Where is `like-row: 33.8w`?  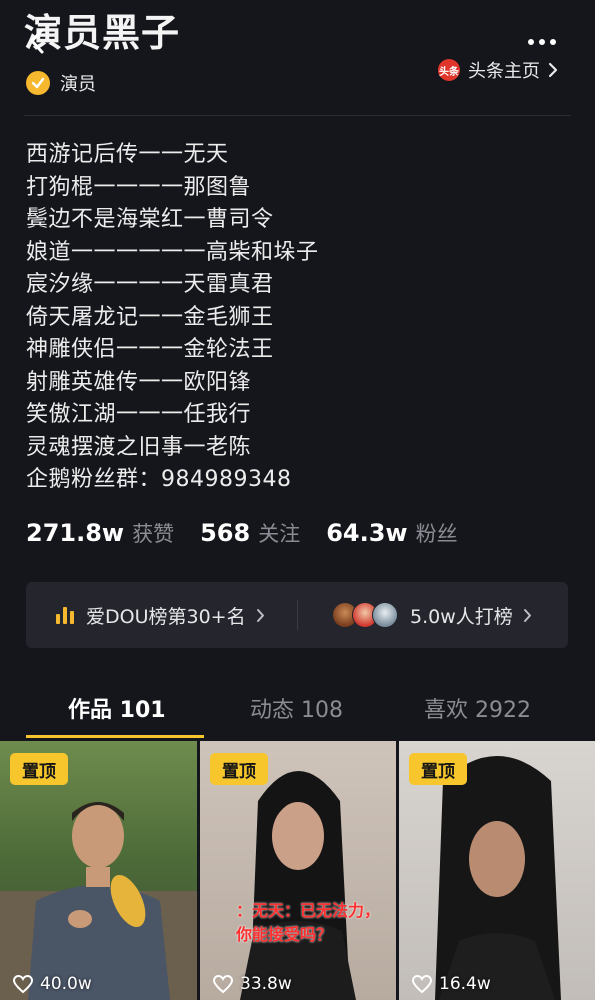 like-row: 33.8w is located at coordinates (252, 984).